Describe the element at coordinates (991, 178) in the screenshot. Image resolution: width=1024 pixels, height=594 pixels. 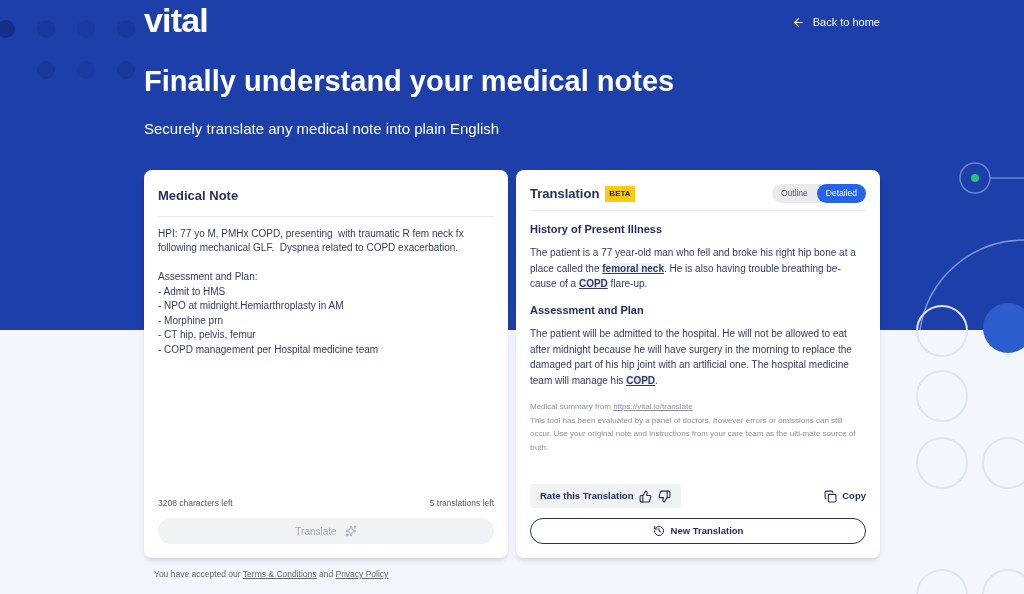
I see `node-drawing` at that location.